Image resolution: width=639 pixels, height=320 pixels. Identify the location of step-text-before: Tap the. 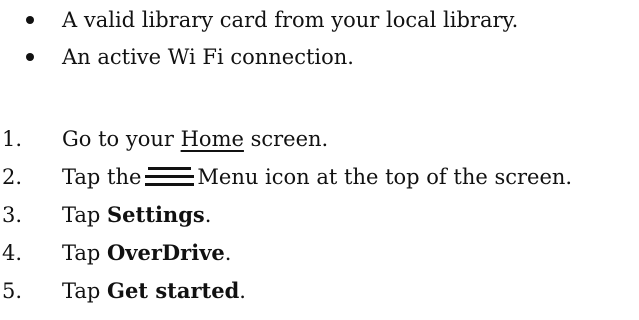
(102, 177).